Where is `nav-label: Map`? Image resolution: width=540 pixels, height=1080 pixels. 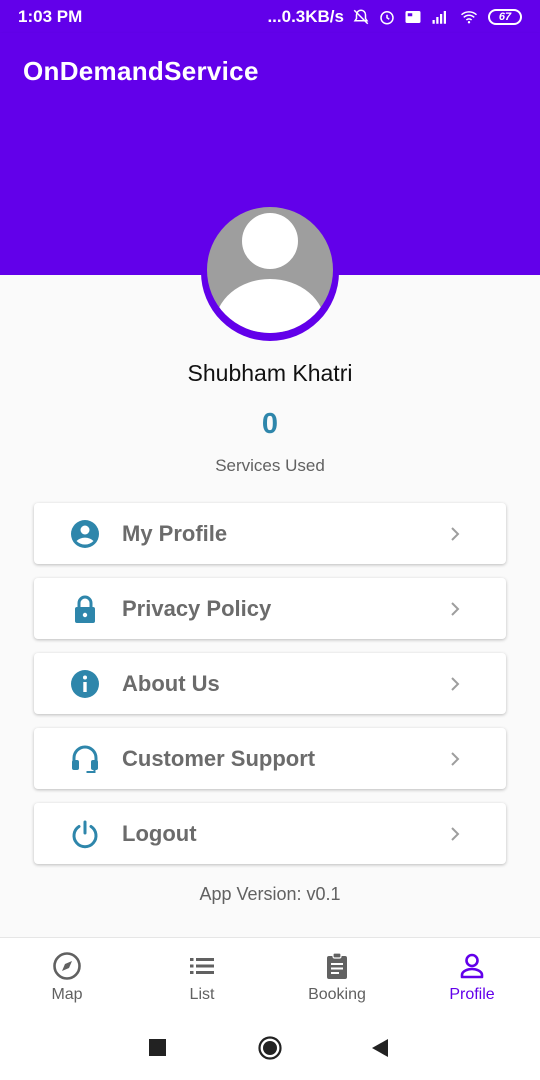 nav-label: Map is located at coordinates (67, 994).